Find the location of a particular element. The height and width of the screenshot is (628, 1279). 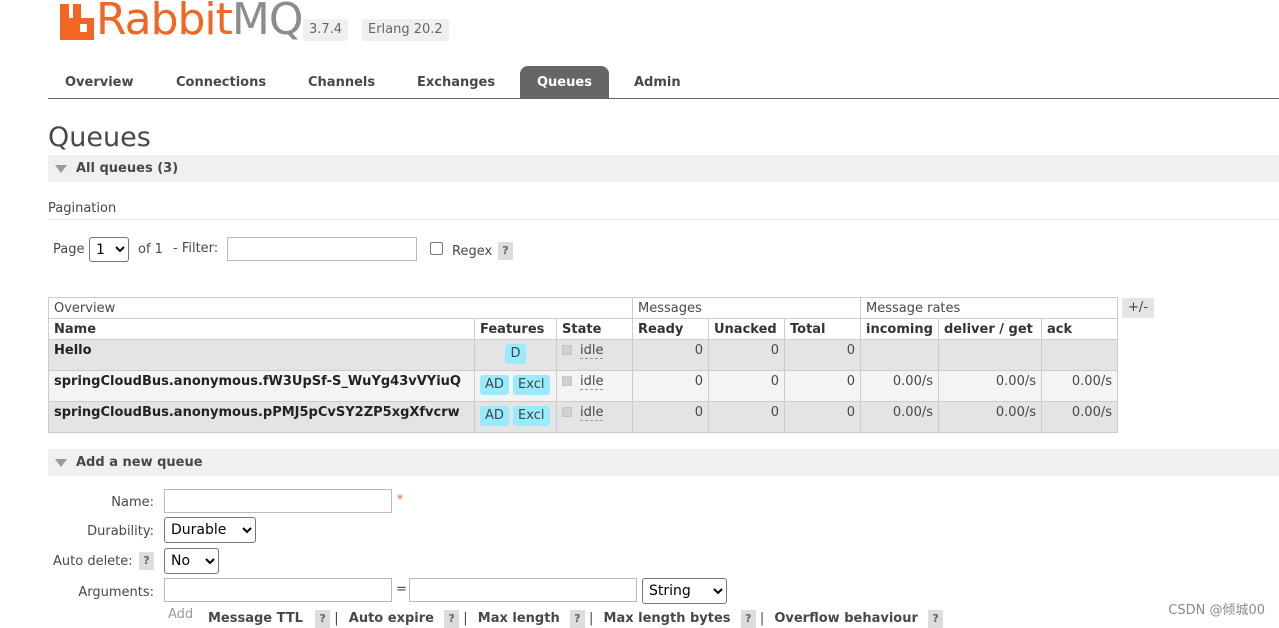

col-state: State is located at coordinates (594, 329).